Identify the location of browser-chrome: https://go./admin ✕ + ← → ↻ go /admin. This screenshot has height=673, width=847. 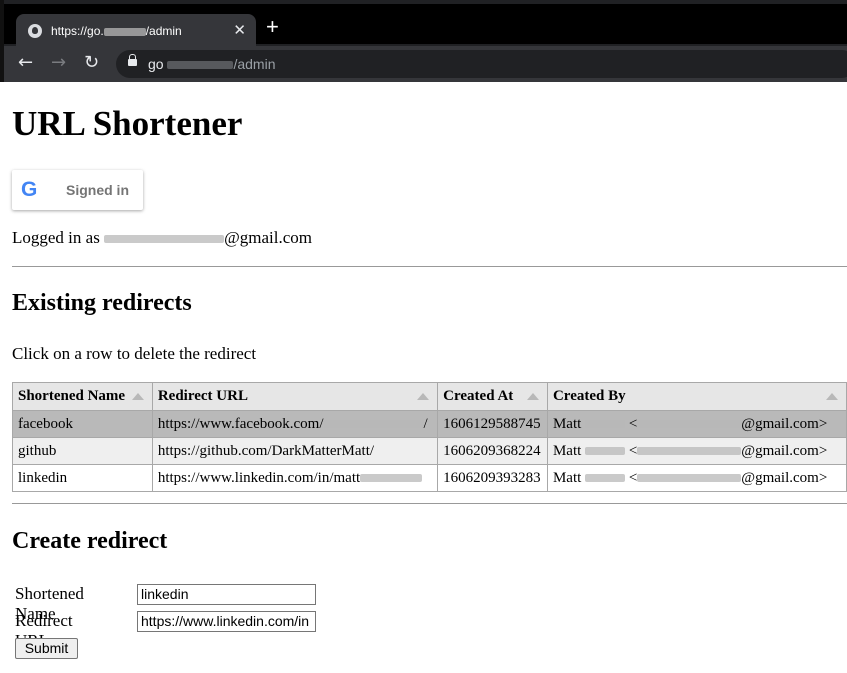
(423, 41).